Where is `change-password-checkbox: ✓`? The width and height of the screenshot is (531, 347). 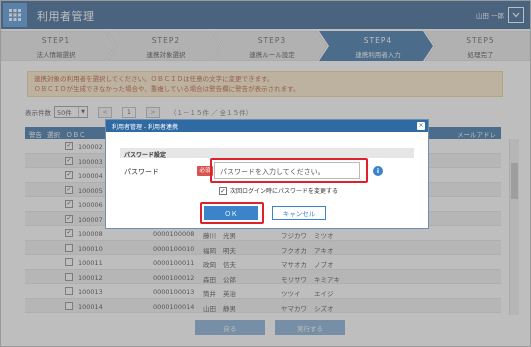
change-password-checkbox: ✓ is located at coordinates (223, 190).